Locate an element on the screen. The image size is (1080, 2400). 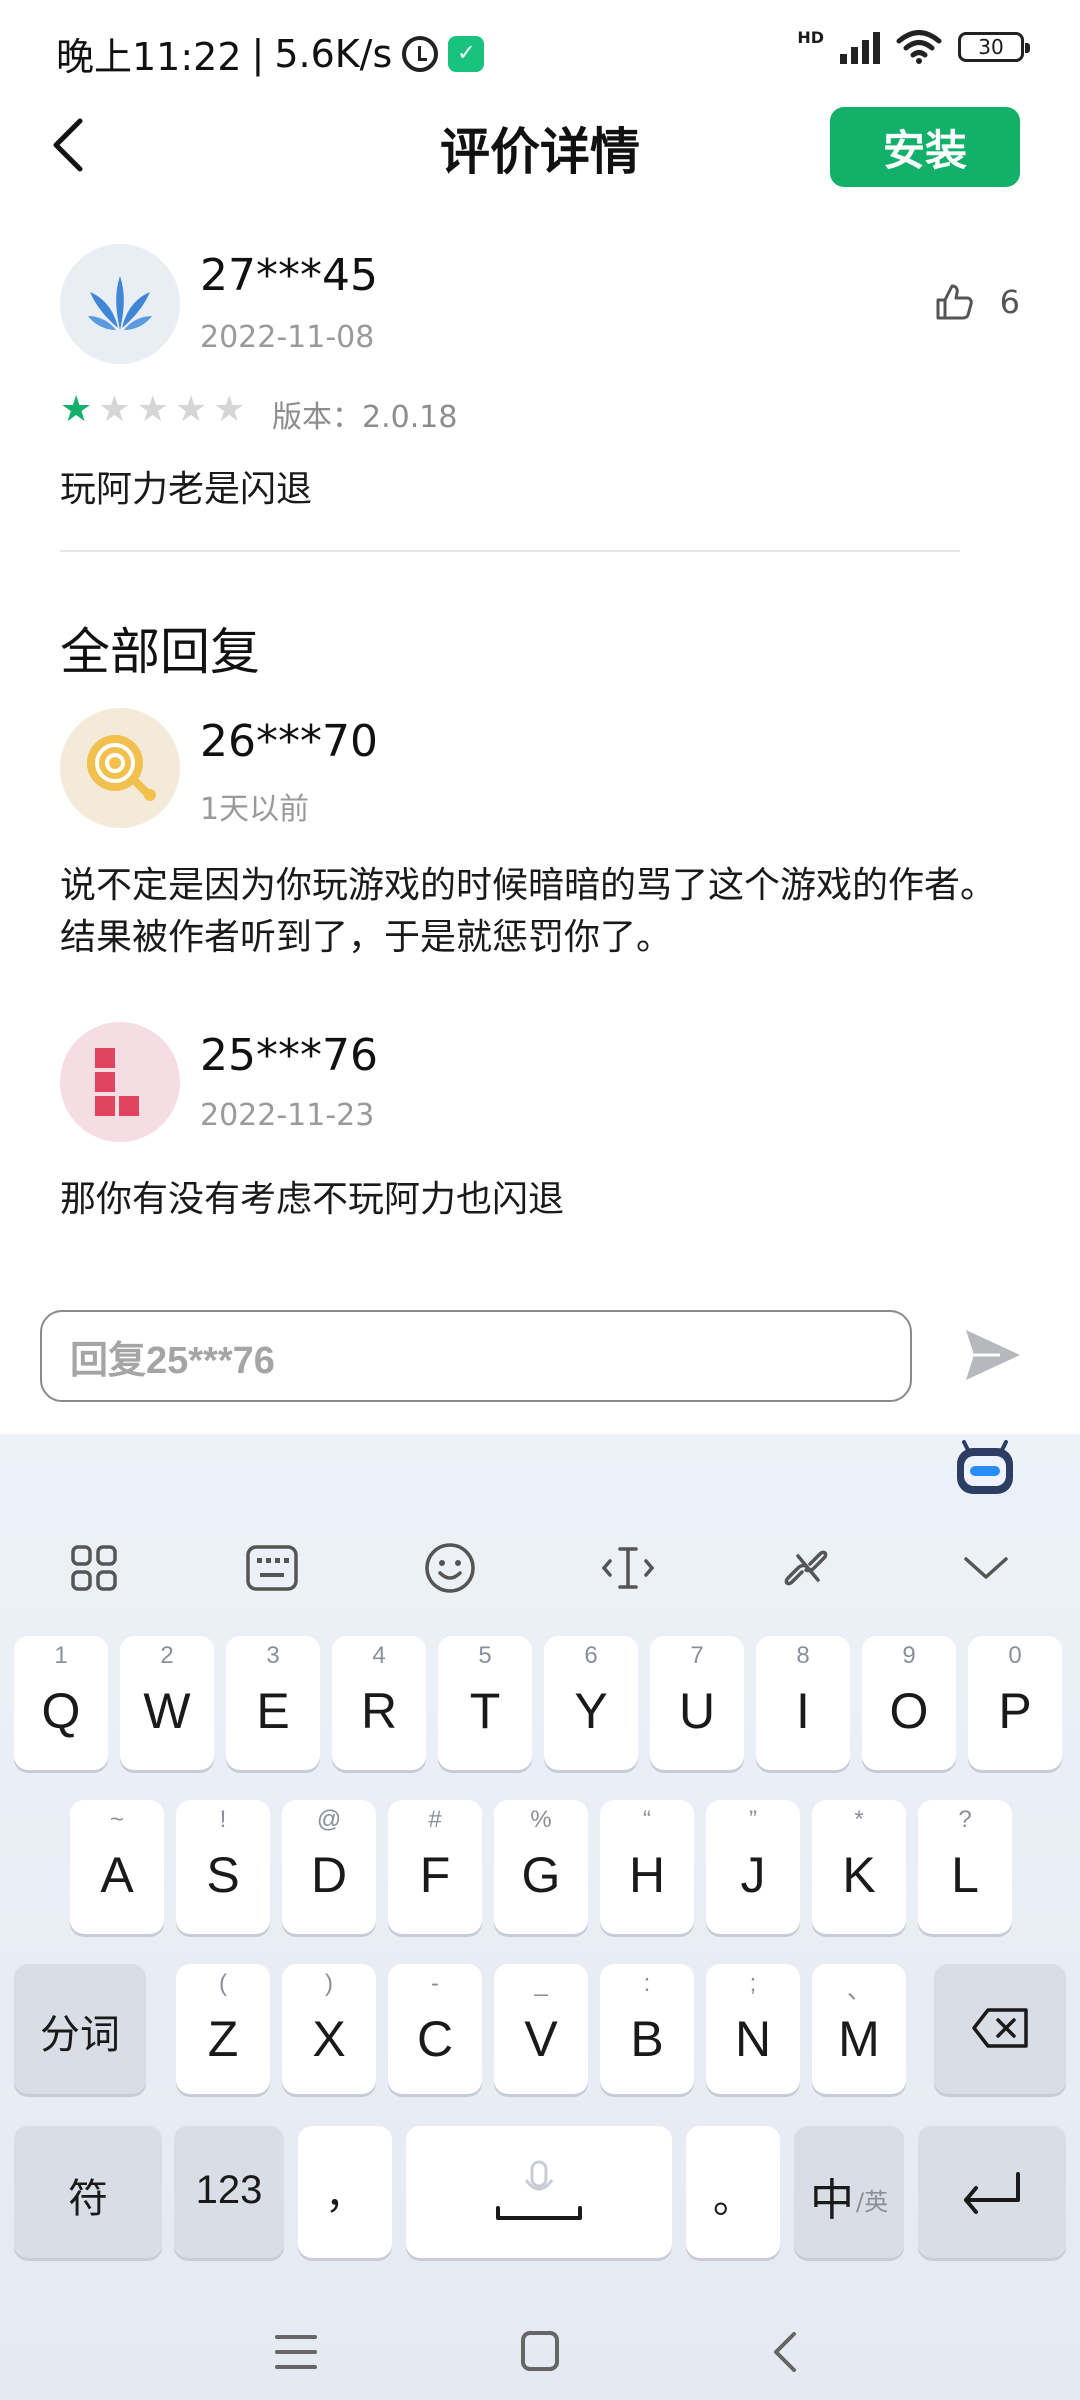
key-i: 8I is located at coordinates (803, 1703).